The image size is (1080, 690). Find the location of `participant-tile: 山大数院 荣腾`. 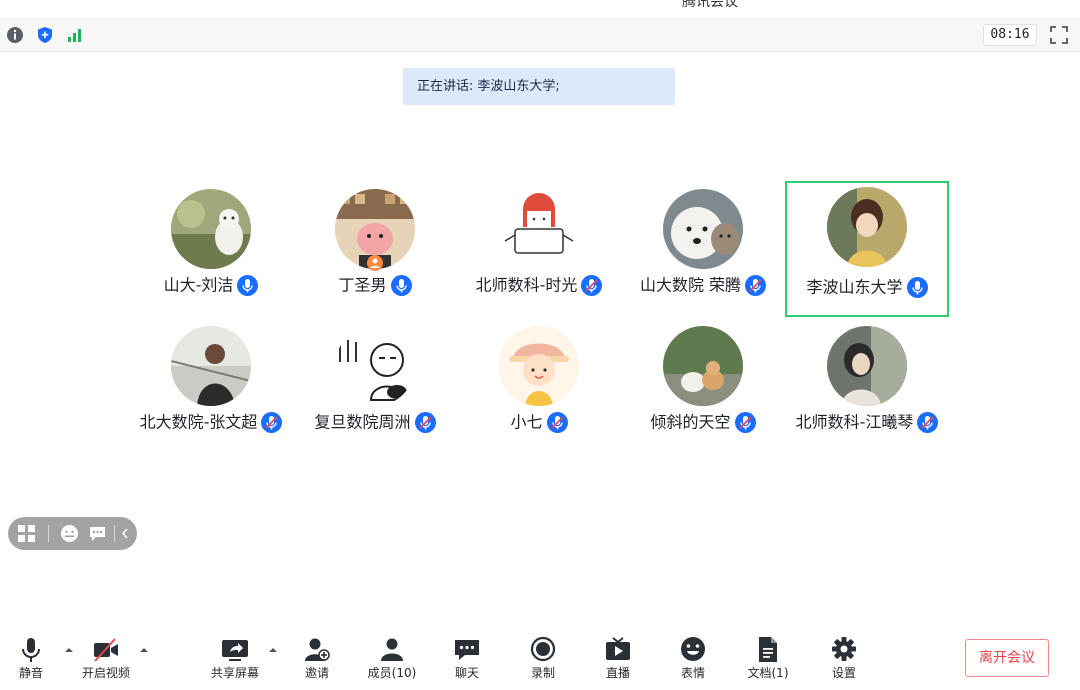

participant-tile: 山大数院 荣腾 is located at coordinates (703, 251).